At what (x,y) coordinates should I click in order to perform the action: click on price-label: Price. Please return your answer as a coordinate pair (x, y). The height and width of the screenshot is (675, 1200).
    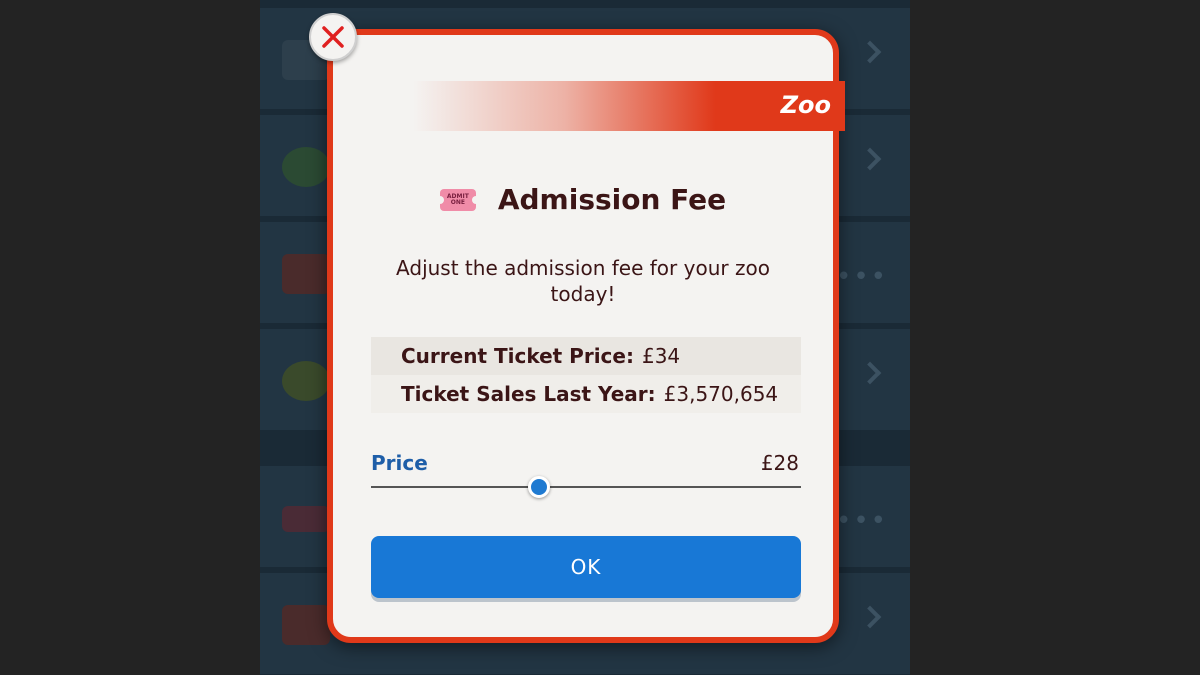
    Looking at the image, I should click on (399, 463).